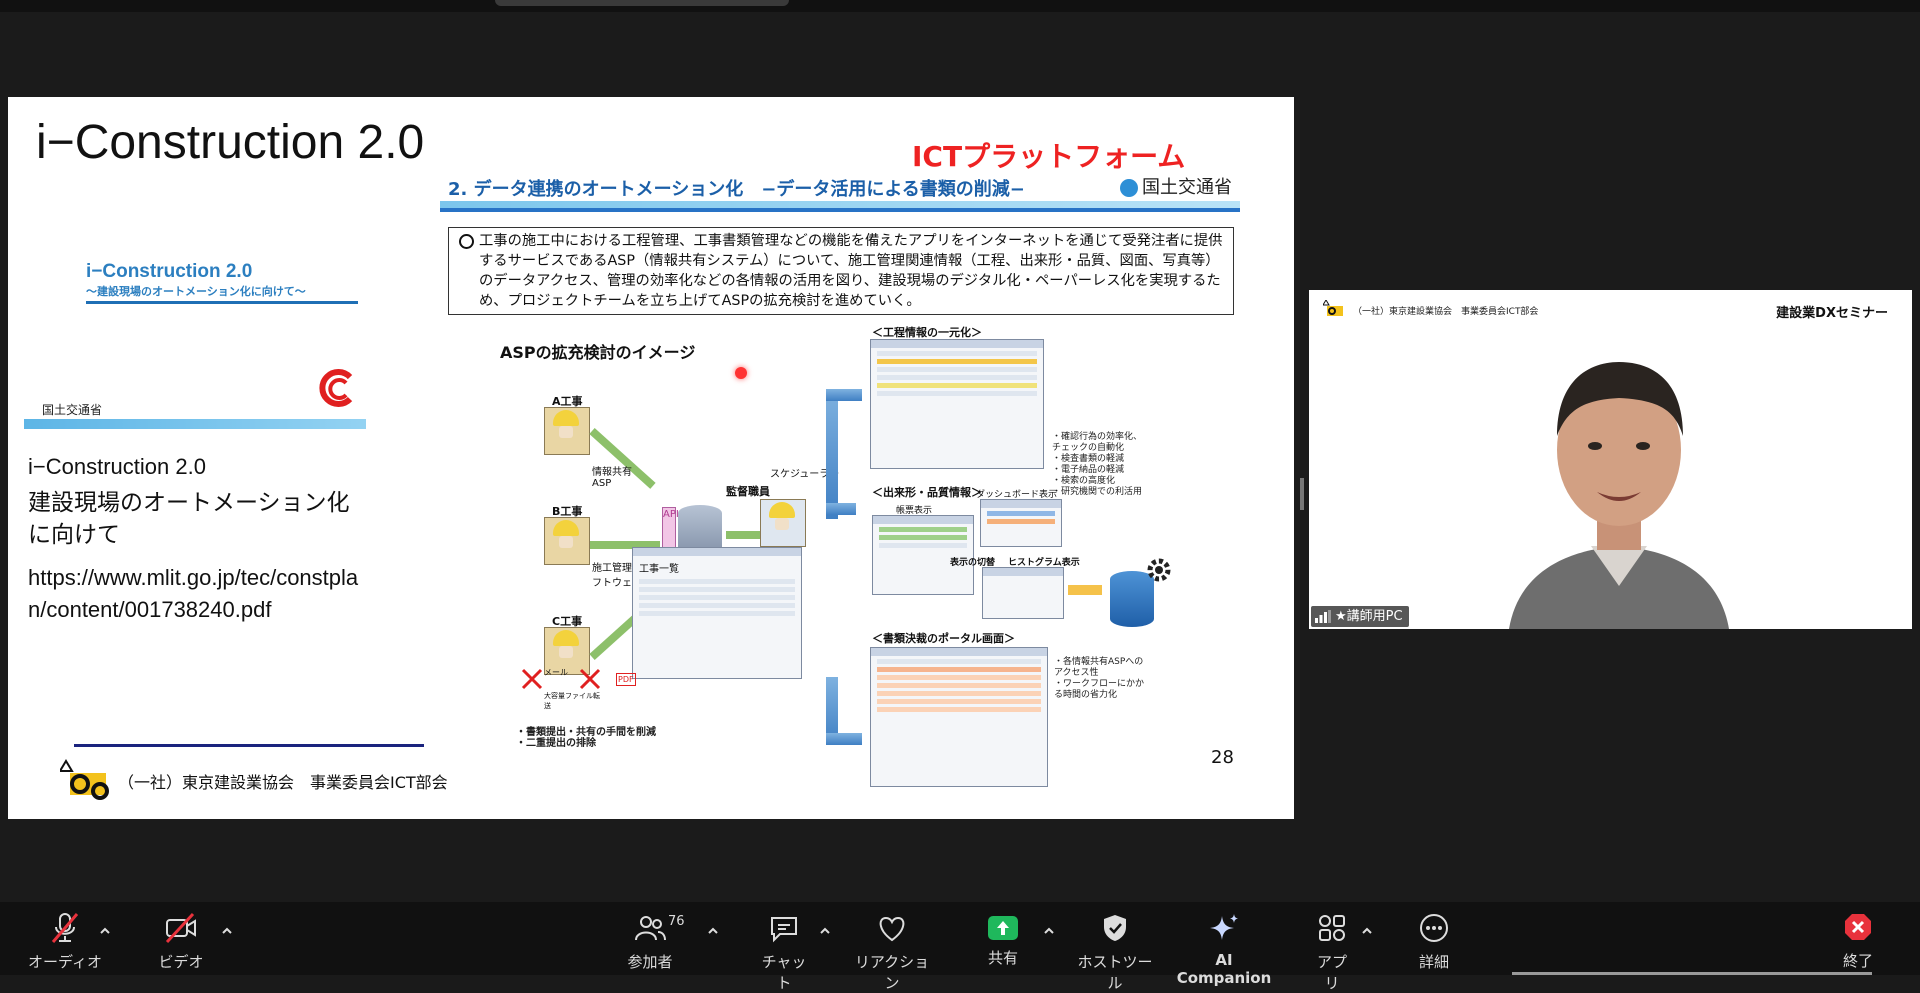  Describe the element at coordinates (195, 399) in the screenshot. I see `ministry-banner: 国土交通省` at that location.